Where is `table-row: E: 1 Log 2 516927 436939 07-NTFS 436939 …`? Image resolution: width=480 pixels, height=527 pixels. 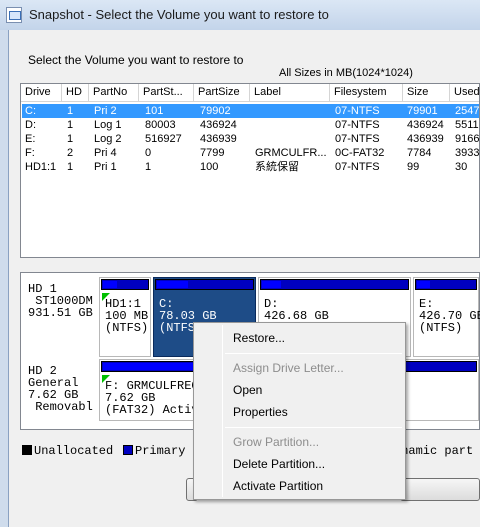
table-row: E: 1 Log 2 516927 436939 07-NTFS 436939 … is located at coordinates (250, 139).